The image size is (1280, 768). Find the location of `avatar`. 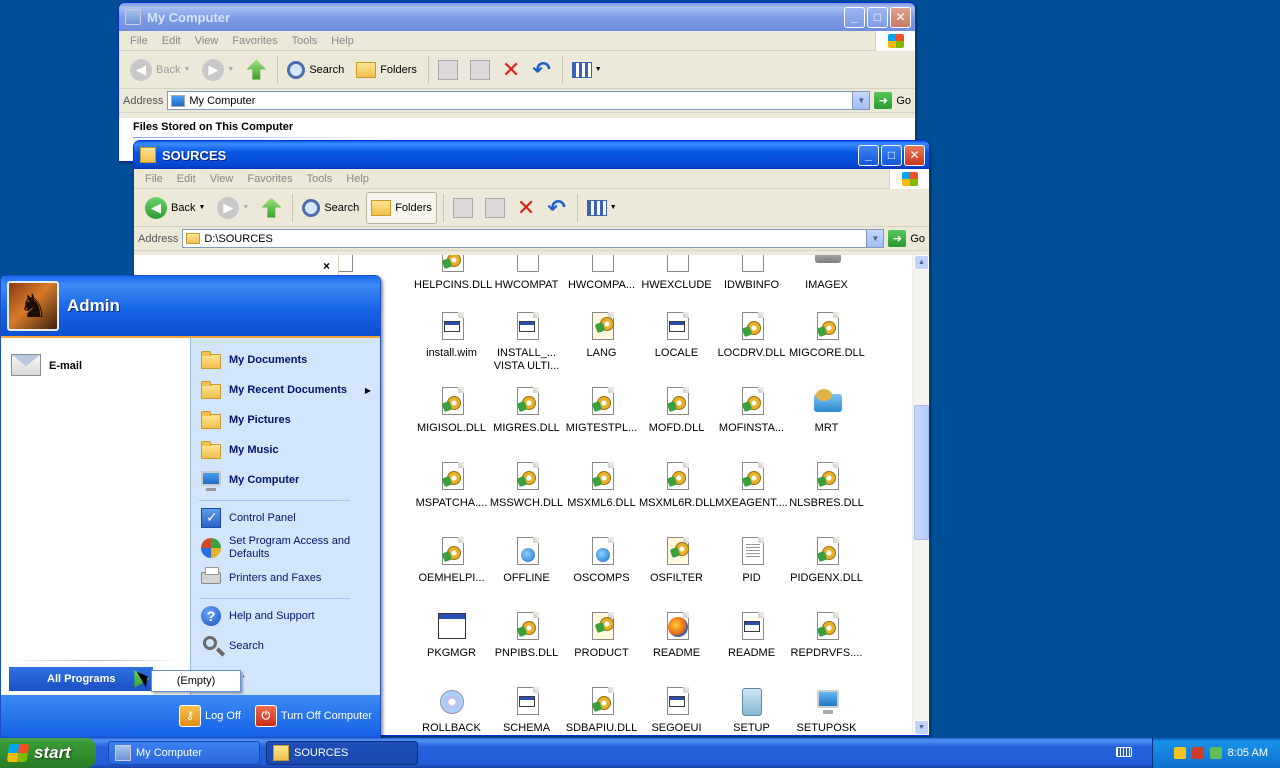

avatar is located at coordinates (33, 306).